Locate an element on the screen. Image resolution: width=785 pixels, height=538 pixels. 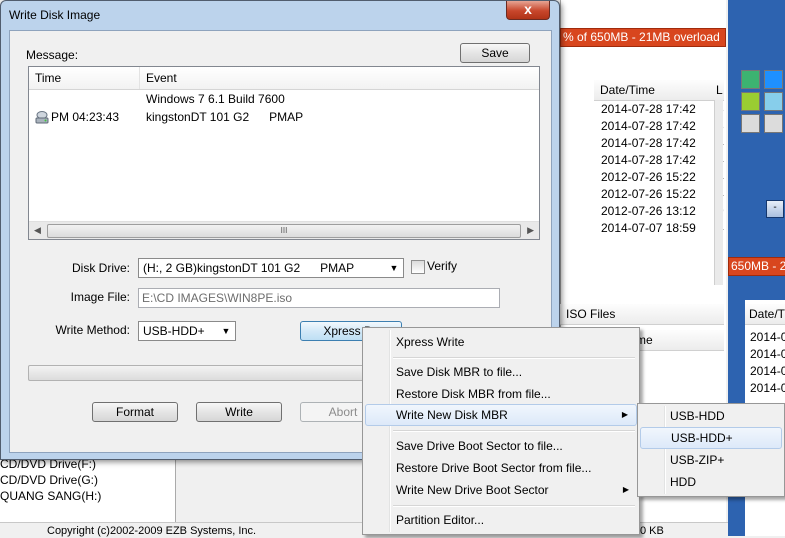
message-label: Message: is located at coordinates (52, 55).